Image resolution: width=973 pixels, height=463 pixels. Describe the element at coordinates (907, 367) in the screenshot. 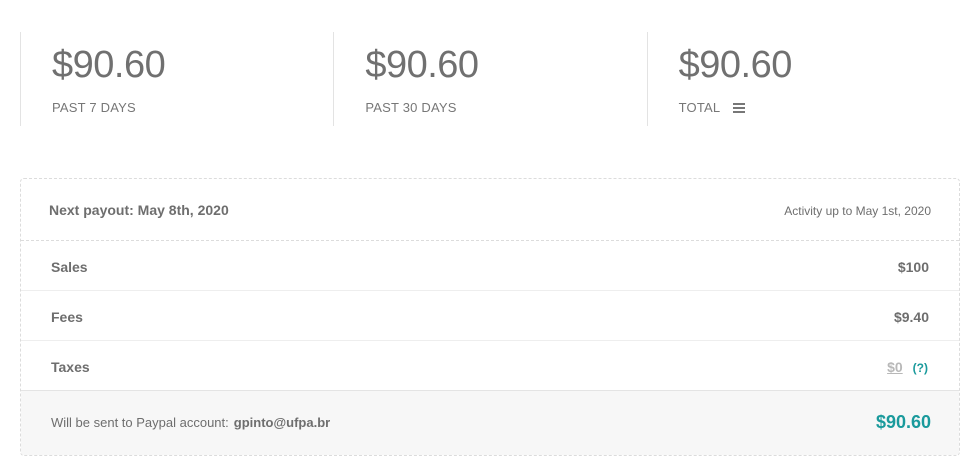

I see `taxes-value-group: $0 (?)` at that location.